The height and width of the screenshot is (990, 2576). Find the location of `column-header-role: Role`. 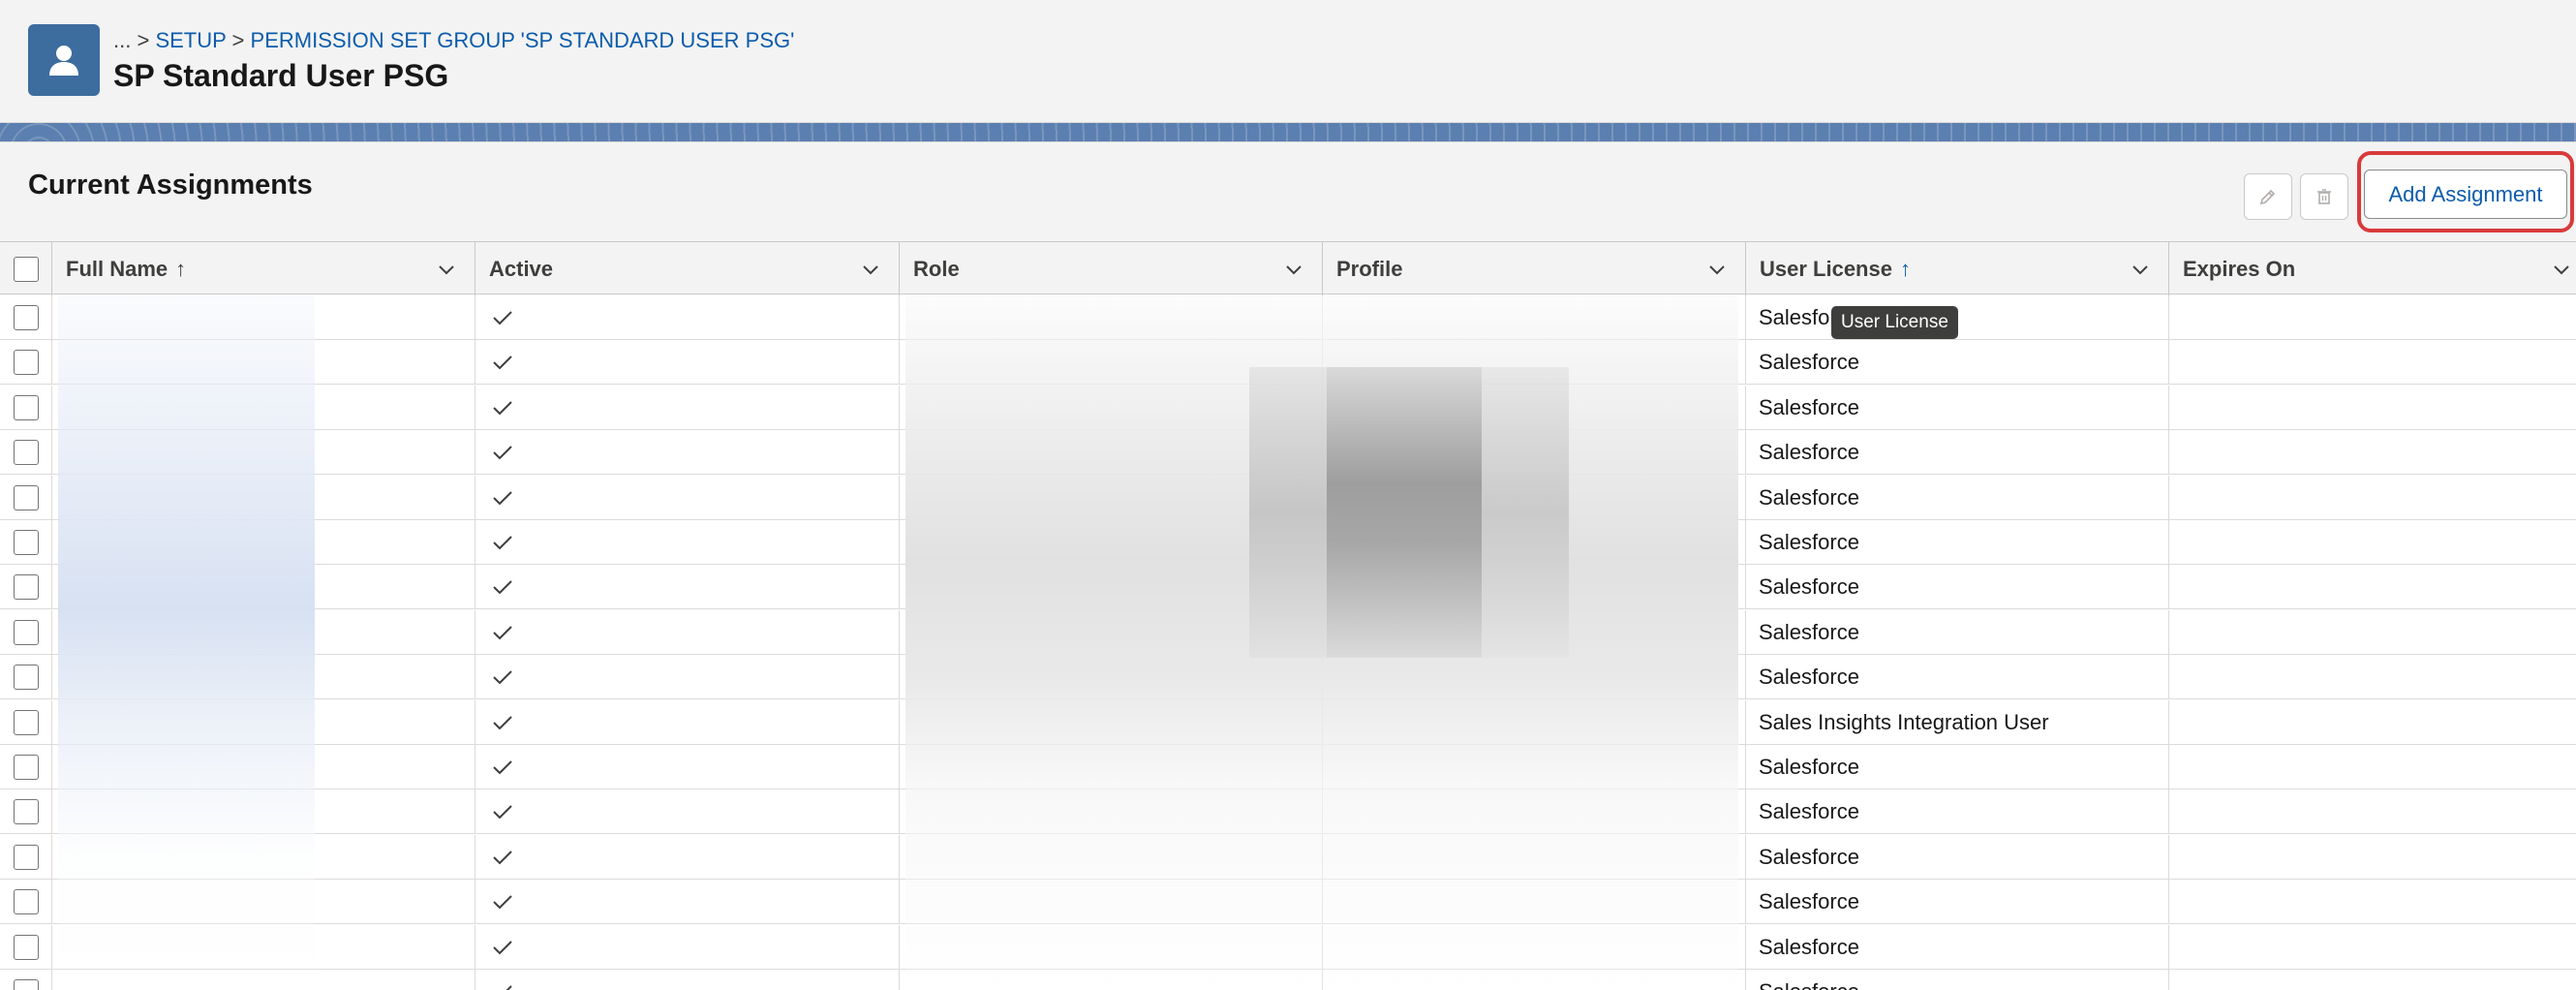

column-header-role: Role is located at coordinates (1111, 268).